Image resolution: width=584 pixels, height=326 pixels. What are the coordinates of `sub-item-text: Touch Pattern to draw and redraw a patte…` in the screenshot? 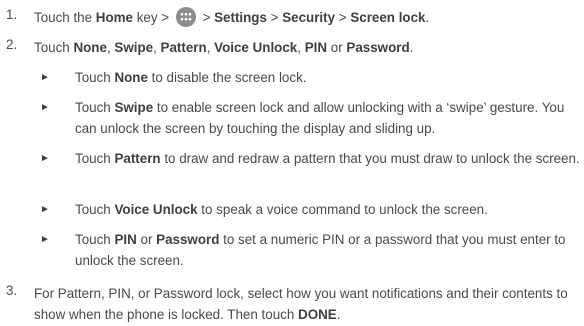 It's located at (327, 158).